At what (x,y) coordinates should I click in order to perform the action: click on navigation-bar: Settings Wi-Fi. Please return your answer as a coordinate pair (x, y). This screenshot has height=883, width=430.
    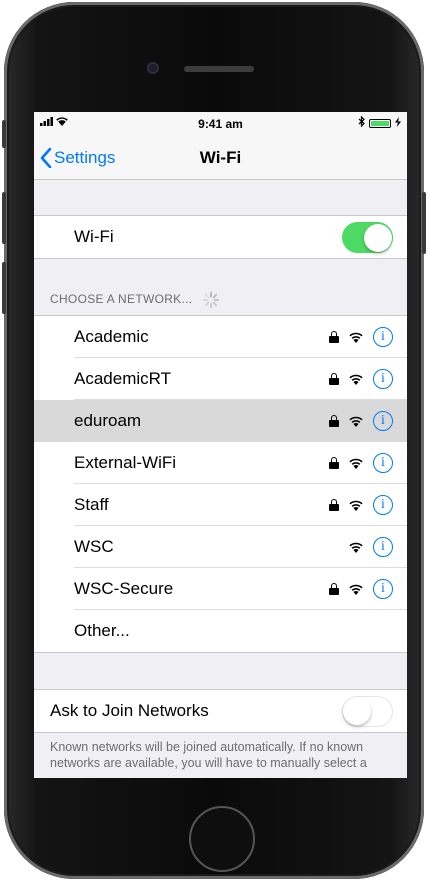
    Looking at the image, I should click on (220, 157).